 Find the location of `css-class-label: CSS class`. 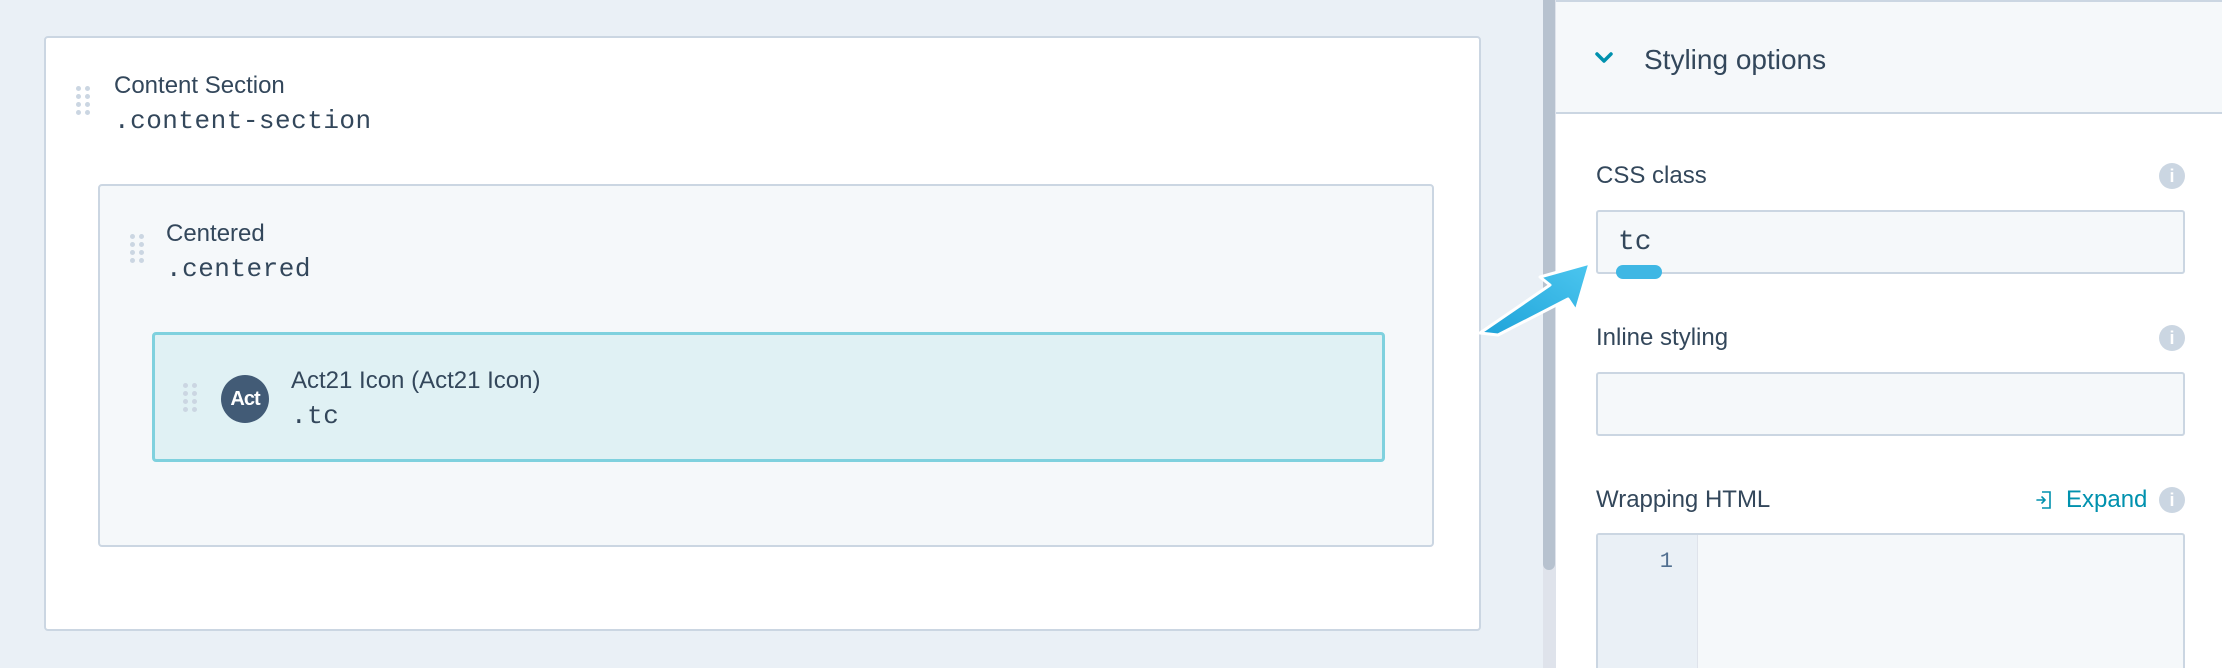

css-class-label: CSS class is located at coordinates (1651, 175).